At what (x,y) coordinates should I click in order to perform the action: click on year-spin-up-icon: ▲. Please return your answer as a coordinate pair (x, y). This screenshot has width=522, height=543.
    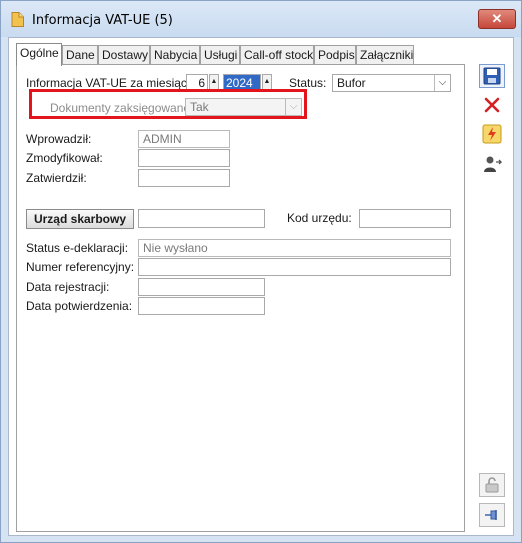
    Looking at the image, I should click on (267, 82).